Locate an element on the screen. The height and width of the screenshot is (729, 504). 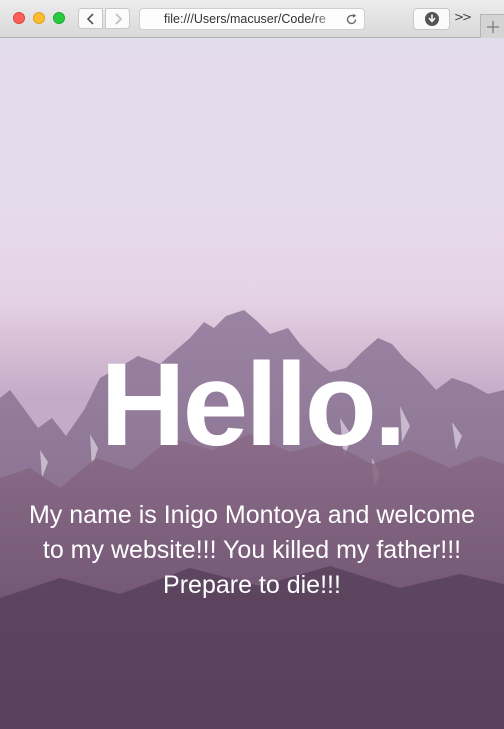
browser-toolbar: file:///Users/macuser/Code/re >> is located at coordinates (252, 19).